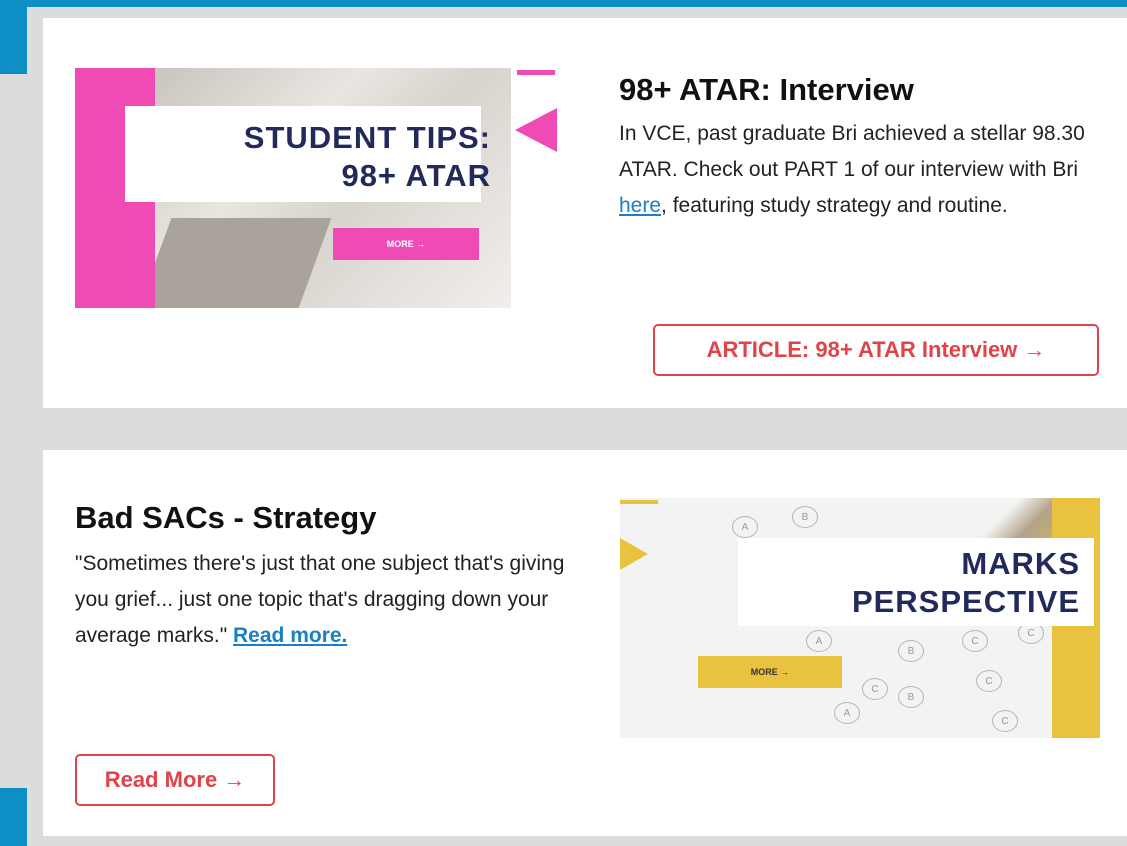 The image size is (1127, 846). What do you see at coordinates (639, 502) in the screenshot?
I see `yellow-dash-decor` at bounding box center [639, 502].